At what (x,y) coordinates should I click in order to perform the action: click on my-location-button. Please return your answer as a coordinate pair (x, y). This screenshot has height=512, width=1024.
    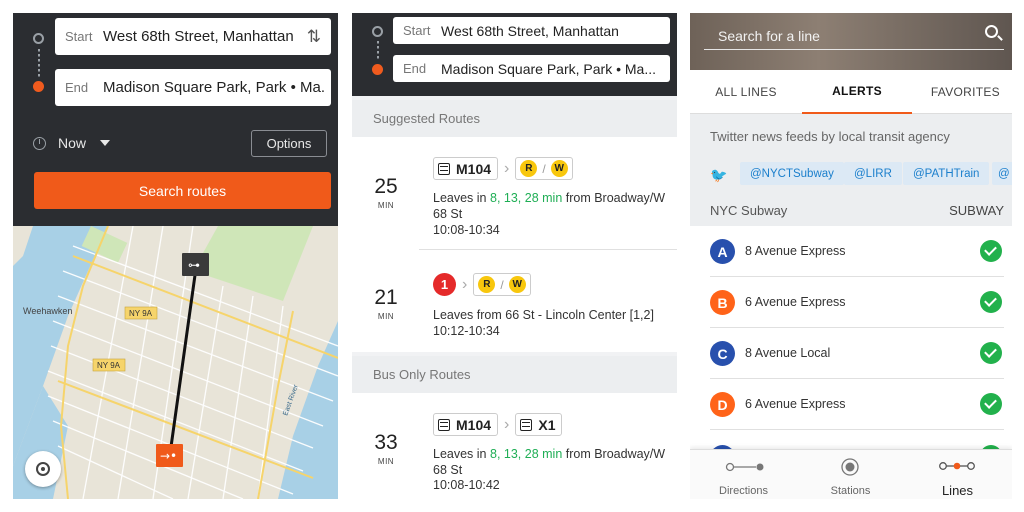
    Looking at the image, I should click on (43, 469).